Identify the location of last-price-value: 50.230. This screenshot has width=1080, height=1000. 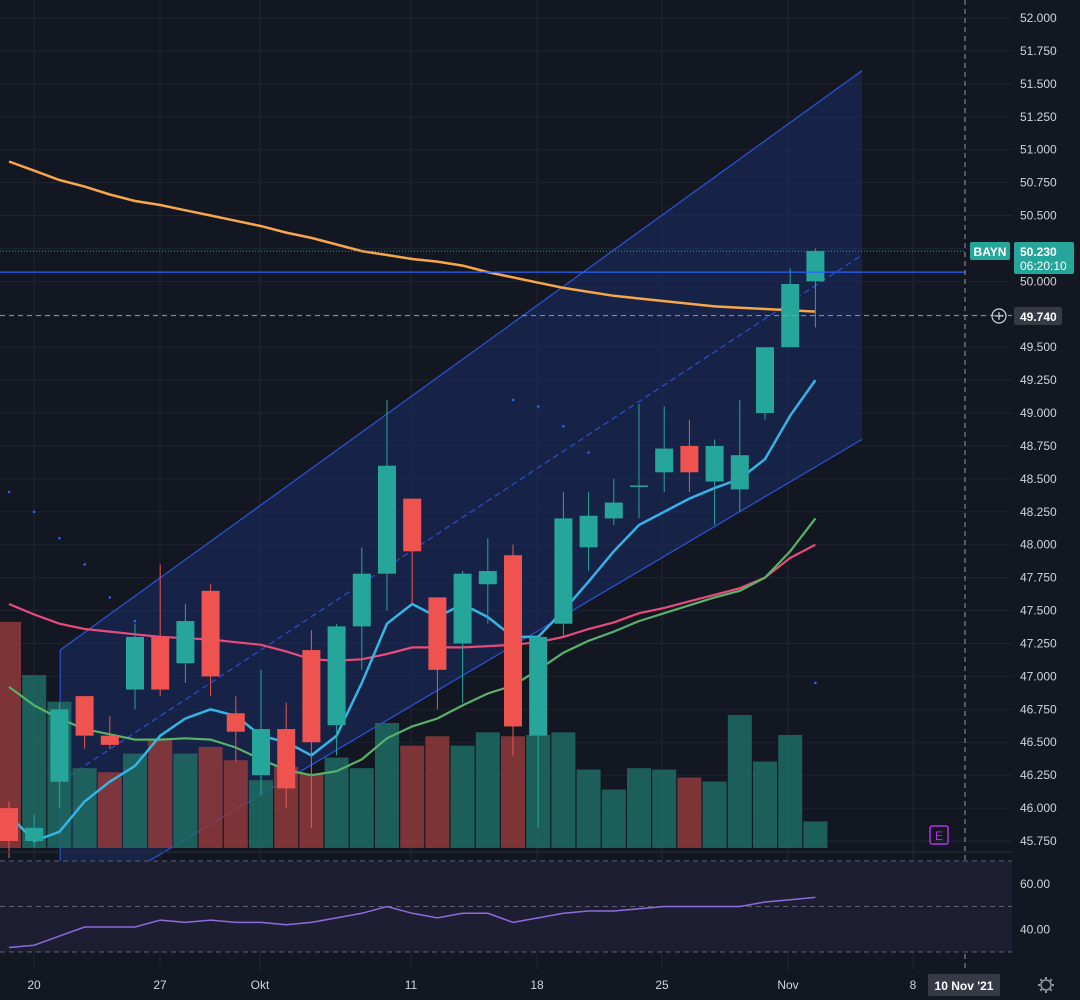
(1038, 252).